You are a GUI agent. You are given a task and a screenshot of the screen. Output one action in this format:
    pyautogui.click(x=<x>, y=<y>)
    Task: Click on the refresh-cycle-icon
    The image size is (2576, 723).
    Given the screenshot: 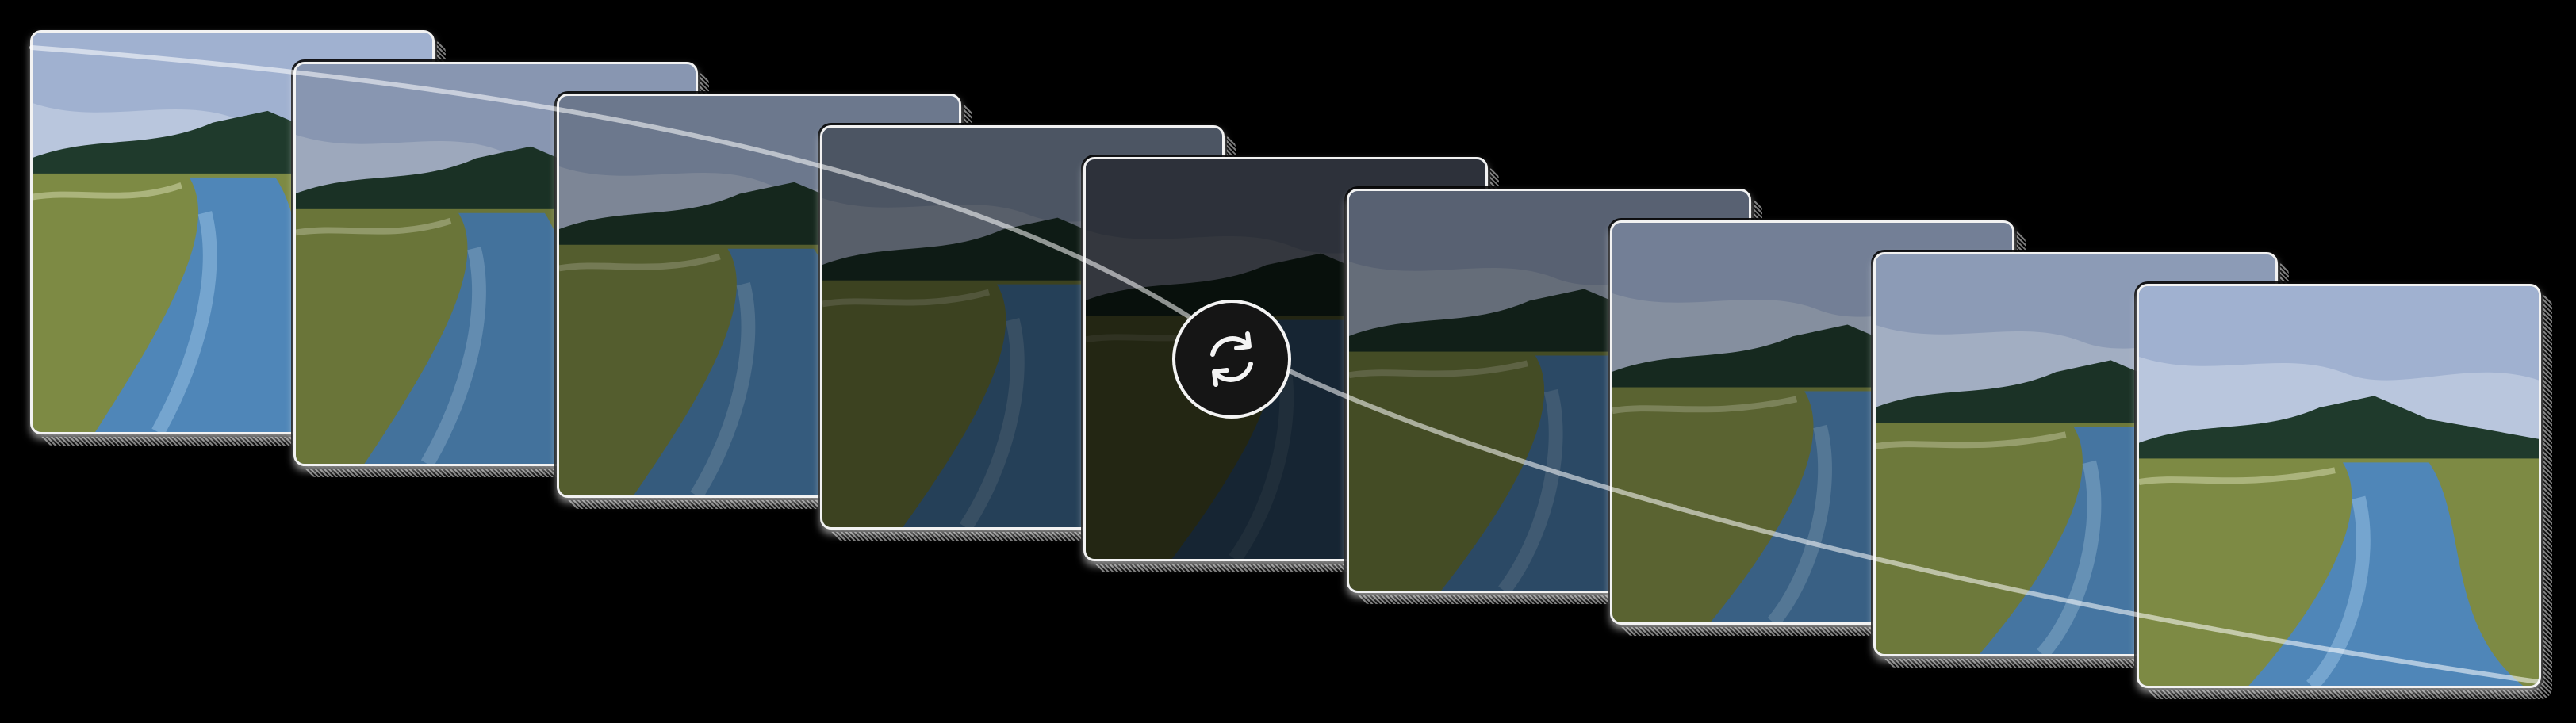 What is the action you would take?
    pyautogui.click(x=1232, y=359)
    